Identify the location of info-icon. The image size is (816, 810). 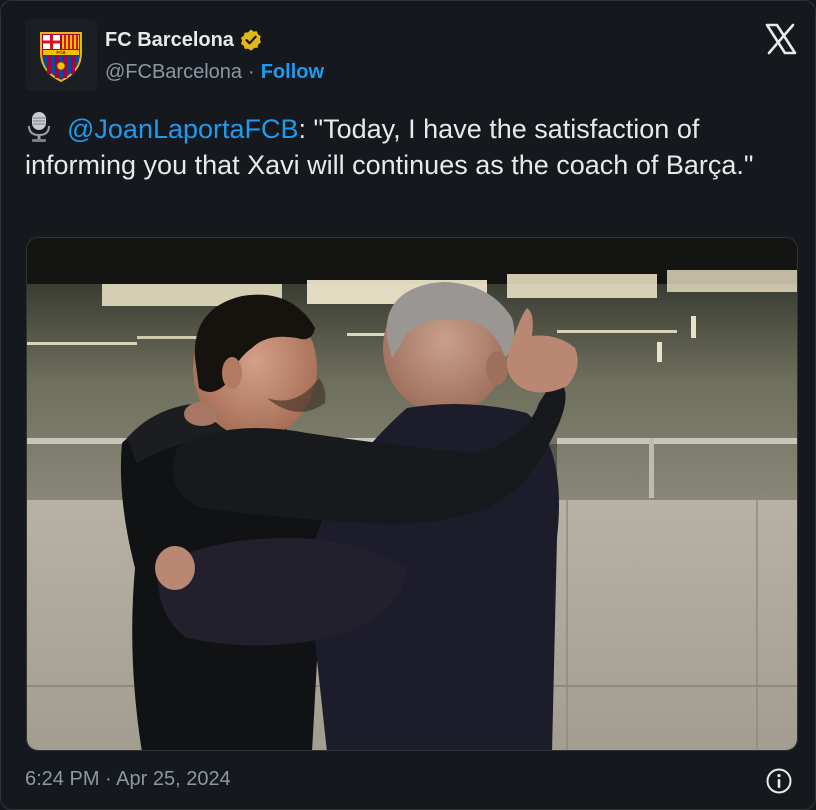
(779, 781).